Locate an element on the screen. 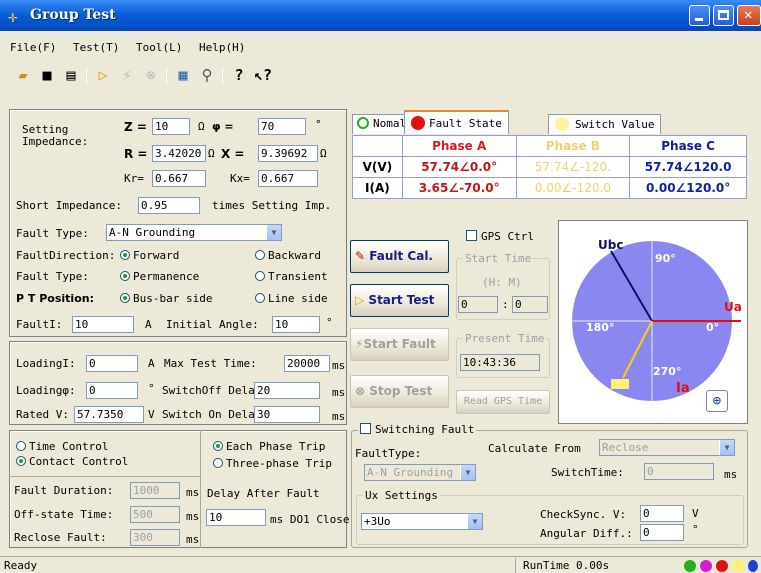 Image resolution: width=761 pixels, height=573 pixels. loading-phi-unit: ° is located at coordinates (151, 388).